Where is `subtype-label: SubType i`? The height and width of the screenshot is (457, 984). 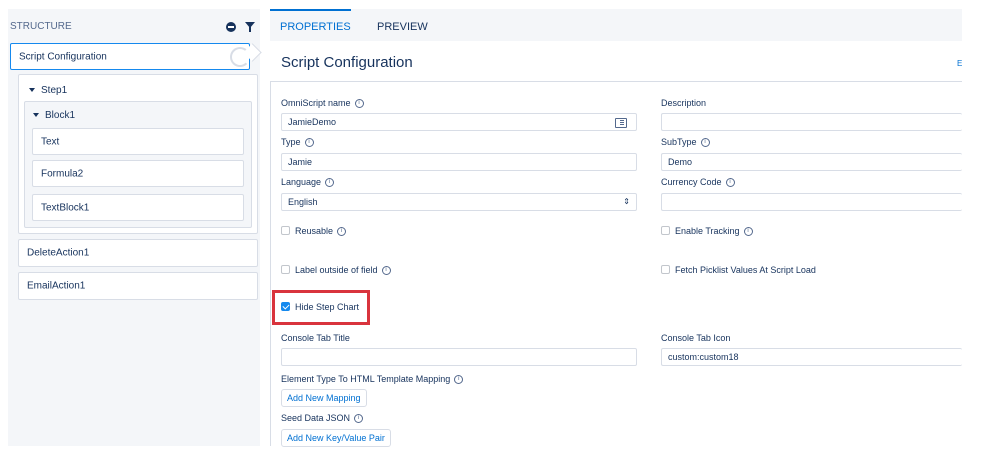 subtype-label: SubType i is located at coordinates (685, 142).